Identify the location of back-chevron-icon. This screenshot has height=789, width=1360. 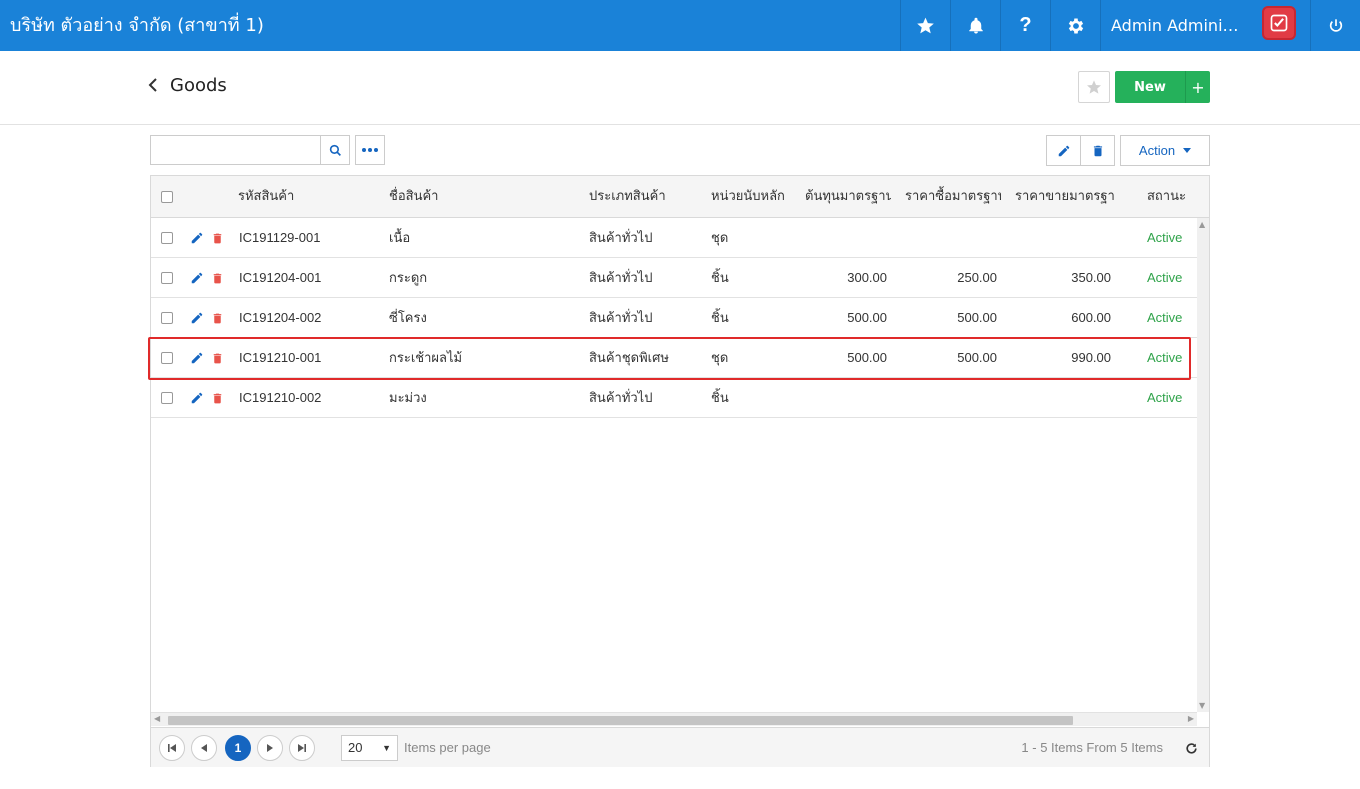
(153, 86).